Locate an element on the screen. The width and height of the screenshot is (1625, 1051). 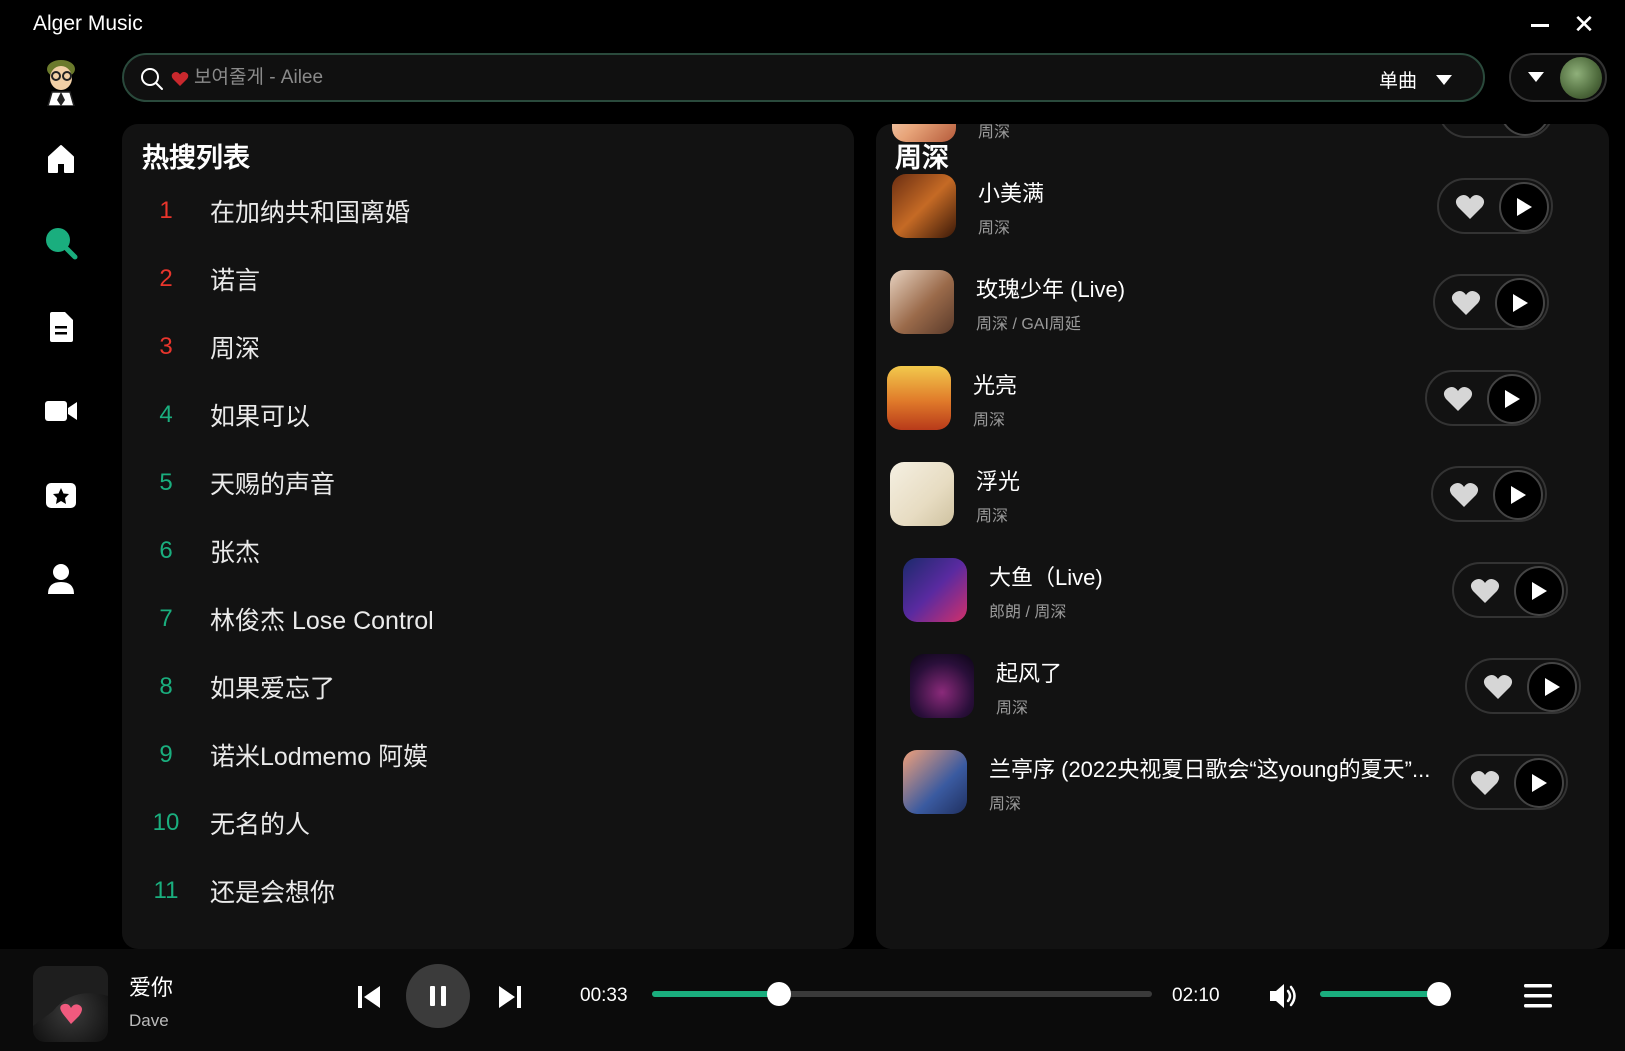
nav-favorites is located at coordinates (61, 495).